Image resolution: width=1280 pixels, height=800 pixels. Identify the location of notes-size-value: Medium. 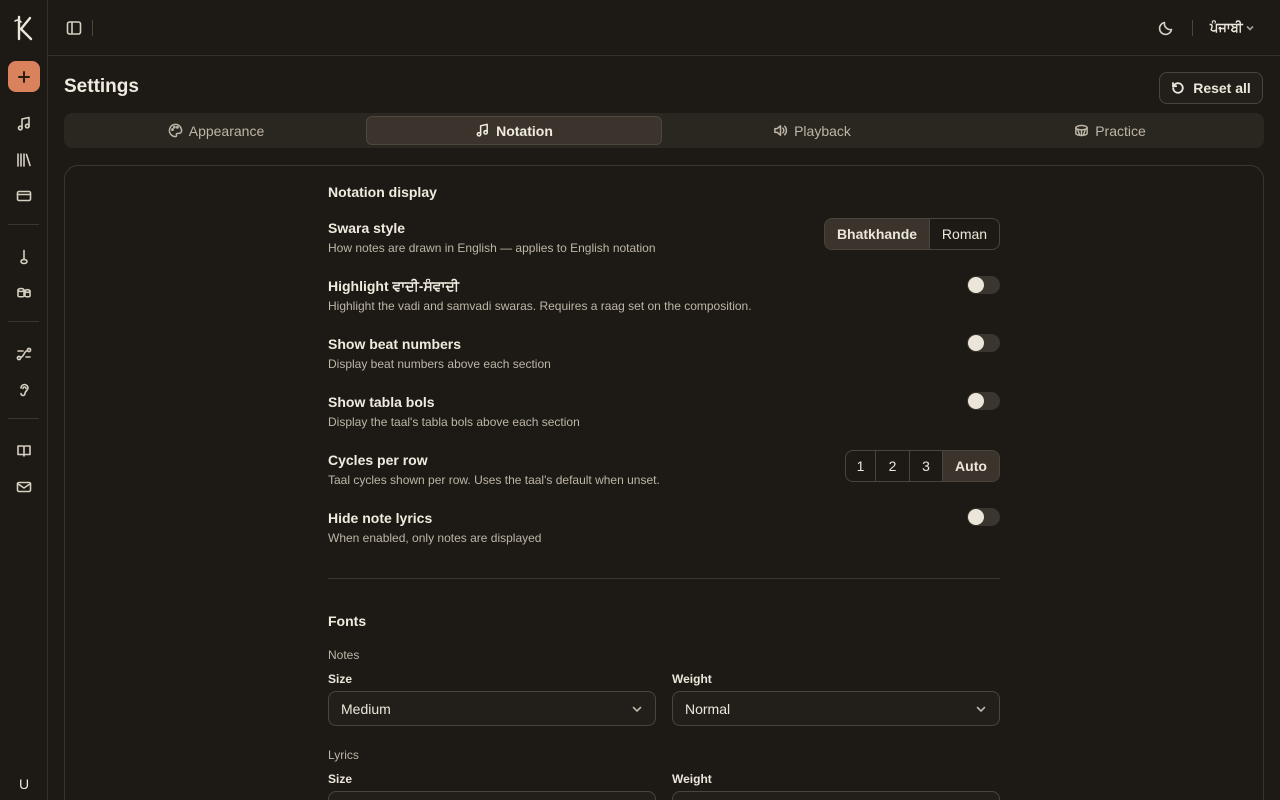
(366, 708).